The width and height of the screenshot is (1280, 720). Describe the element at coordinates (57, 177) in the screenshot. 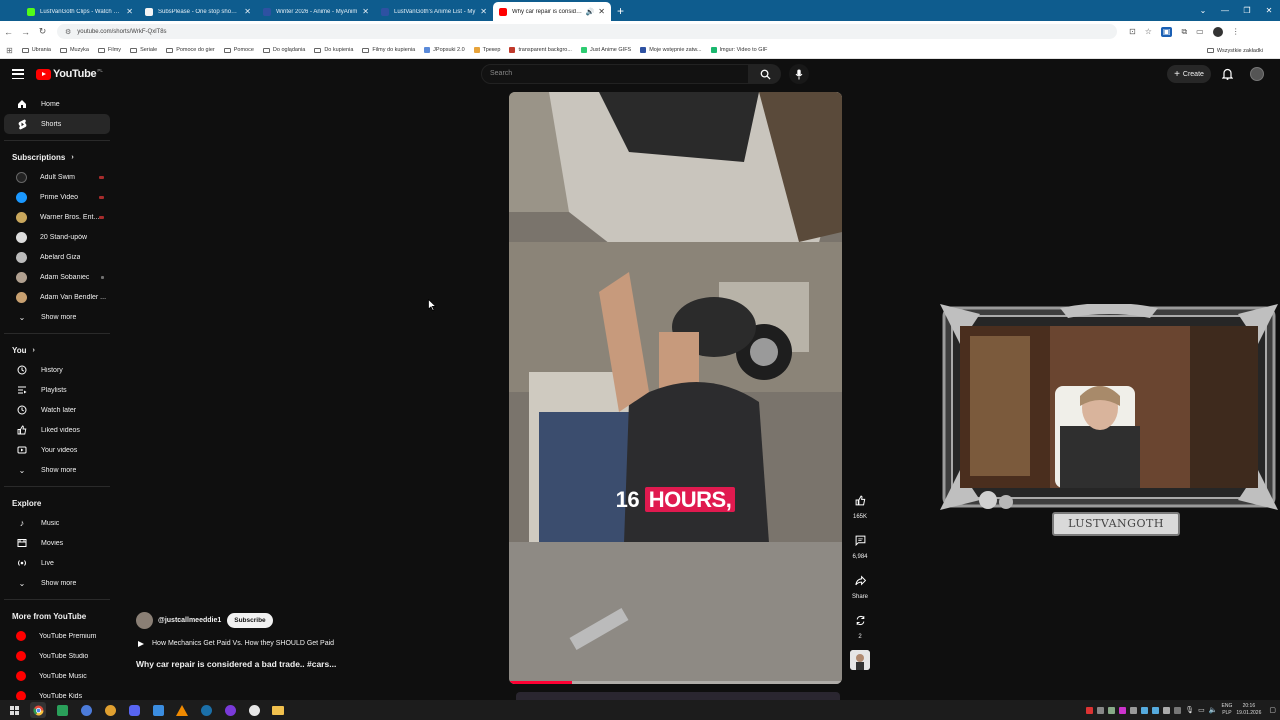

I see `subscription-item: Adult Swim` at that location.